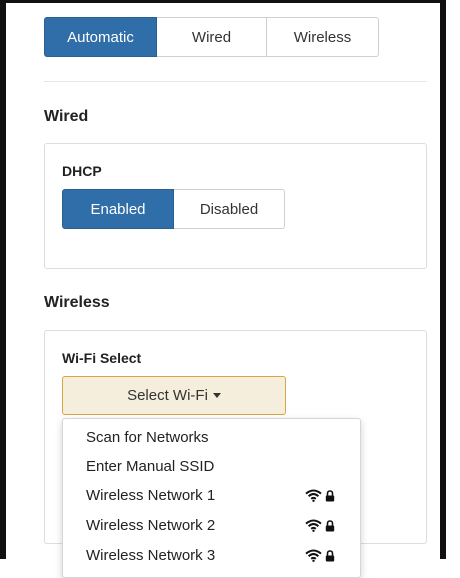 This screenshot has height=578, width=460. I want to click on wireless-section-title: Wireless, so click(77, 302).